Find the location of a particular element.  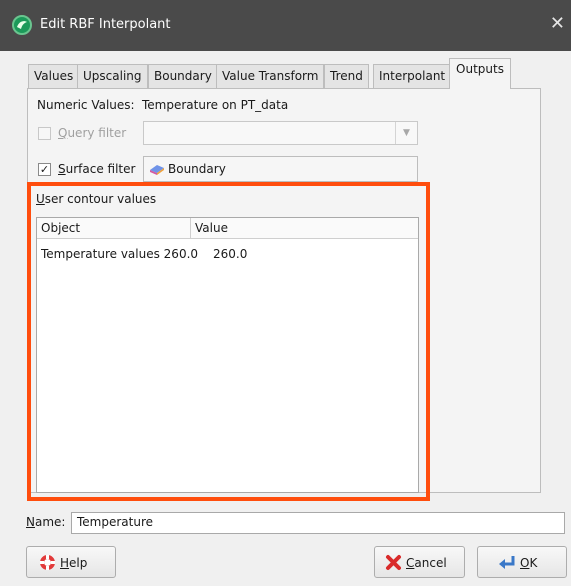

surface-filter-checkbox: ✓ is located at coordinates (44, 169).